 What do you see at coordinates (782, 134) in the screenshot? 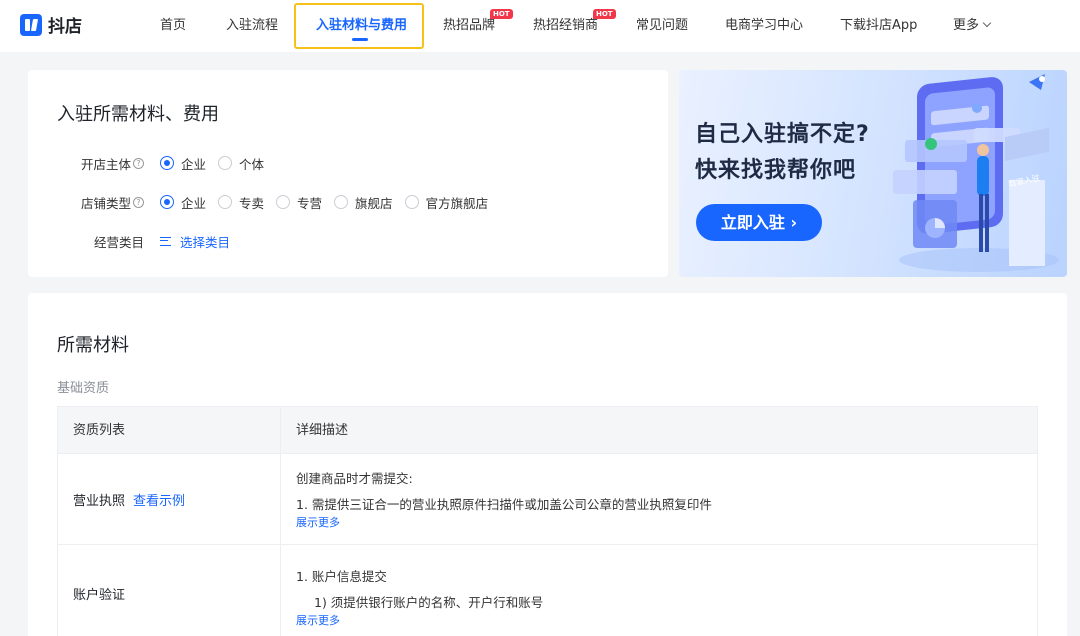
I see `banner-headline: 自己入驻搞不定?` at bounding box center [782, 134].